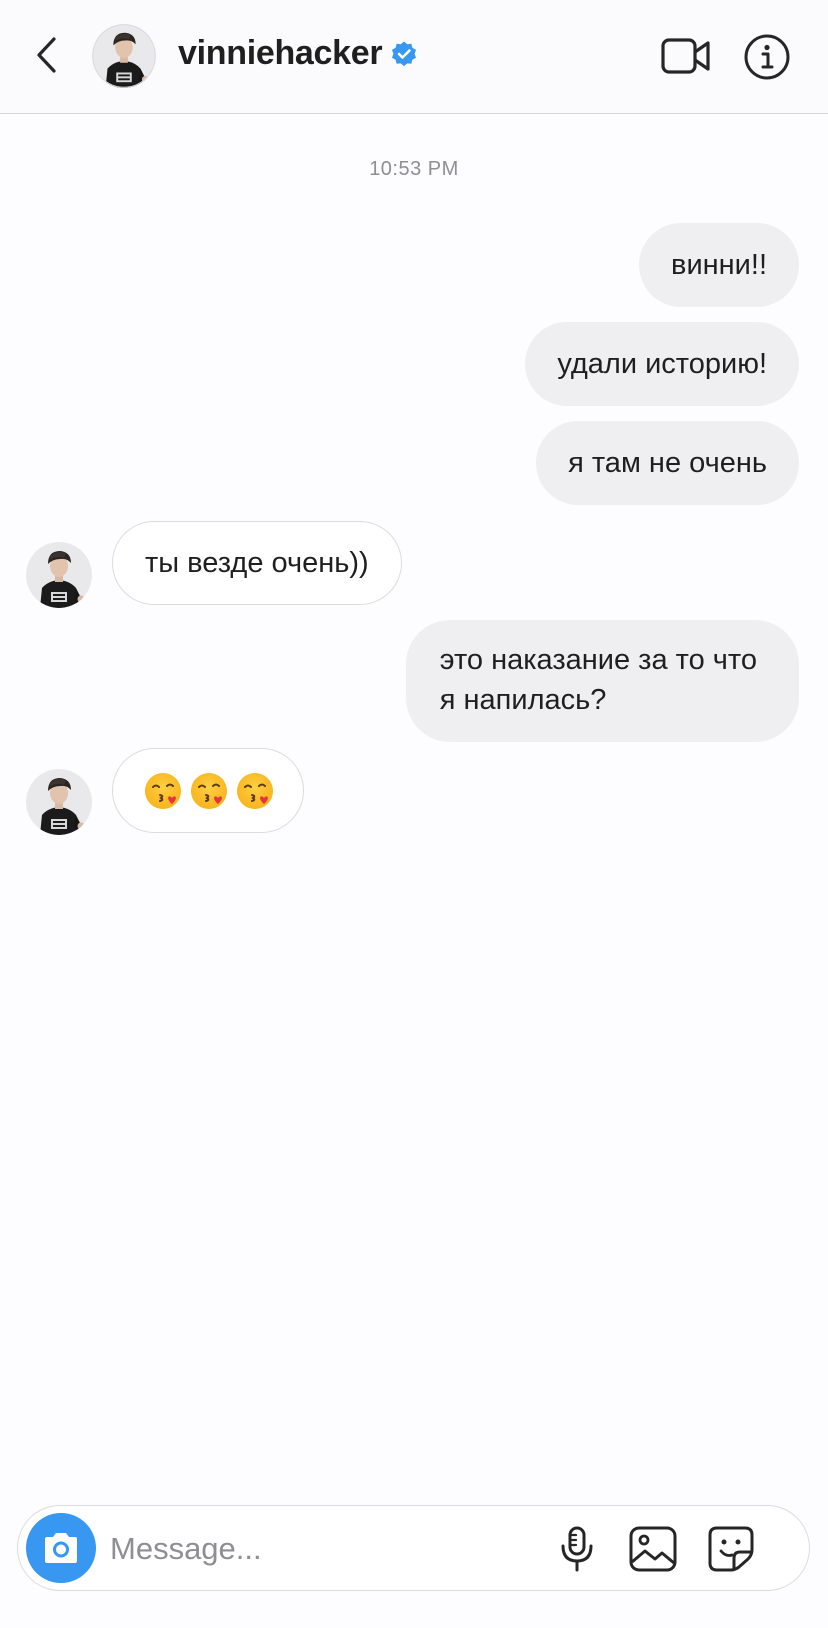 This screenshot has width=828, height=1628. I want to click on chat-header: vinniehacker, so click(414, 57).